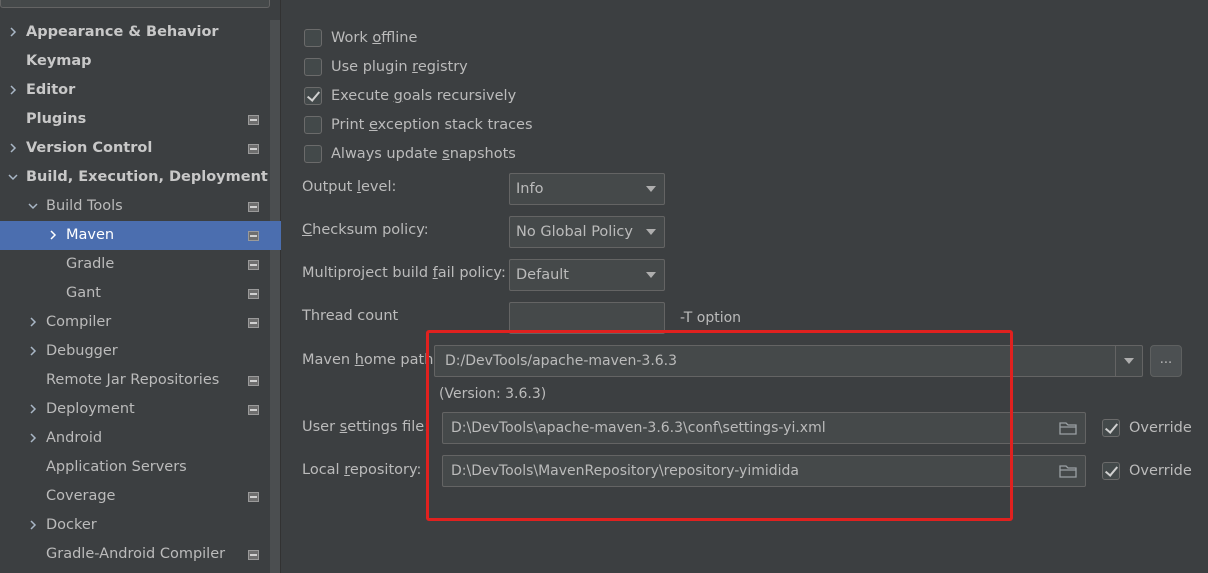  I want to click on output-level-combo: Info, so click(587, 189).